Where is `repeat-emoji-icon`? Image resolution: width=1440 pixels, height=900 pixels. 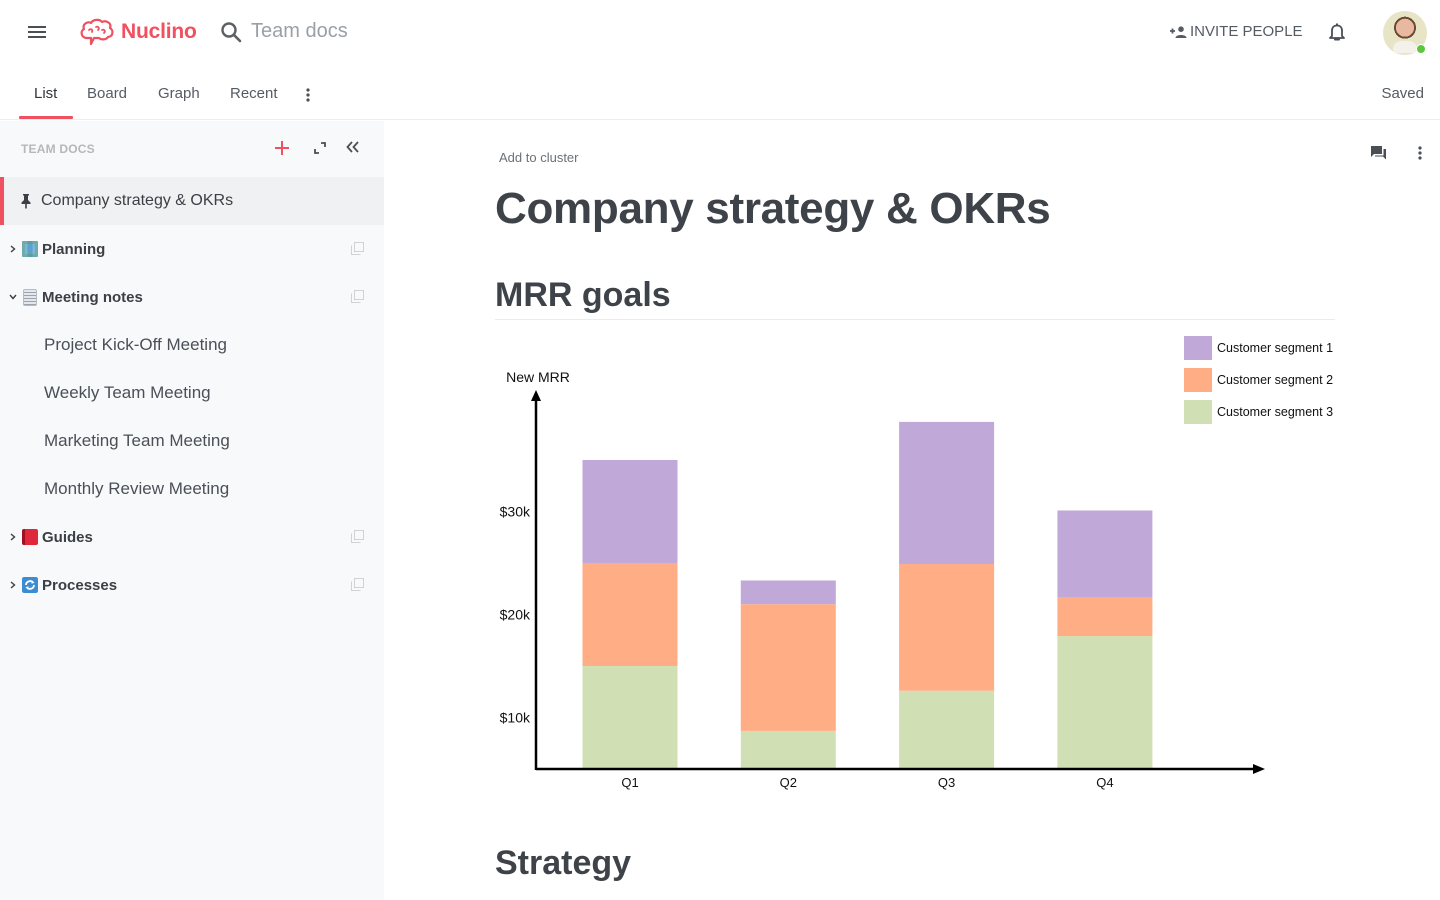 repeat-emoji-icon is located at coordinates (30, 585).